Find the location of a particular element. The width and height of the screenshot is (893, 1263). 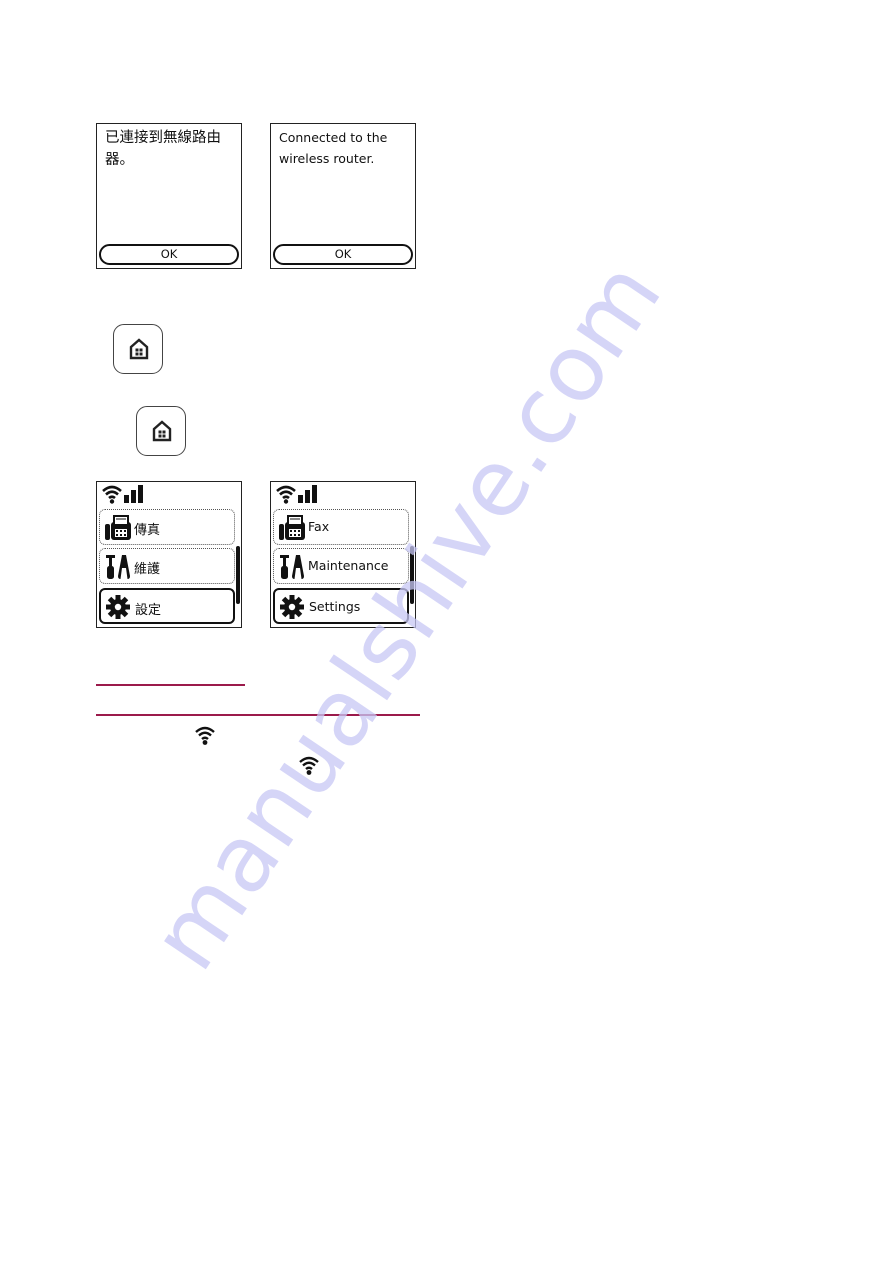

divider-short is located at coordinates (170, 685).